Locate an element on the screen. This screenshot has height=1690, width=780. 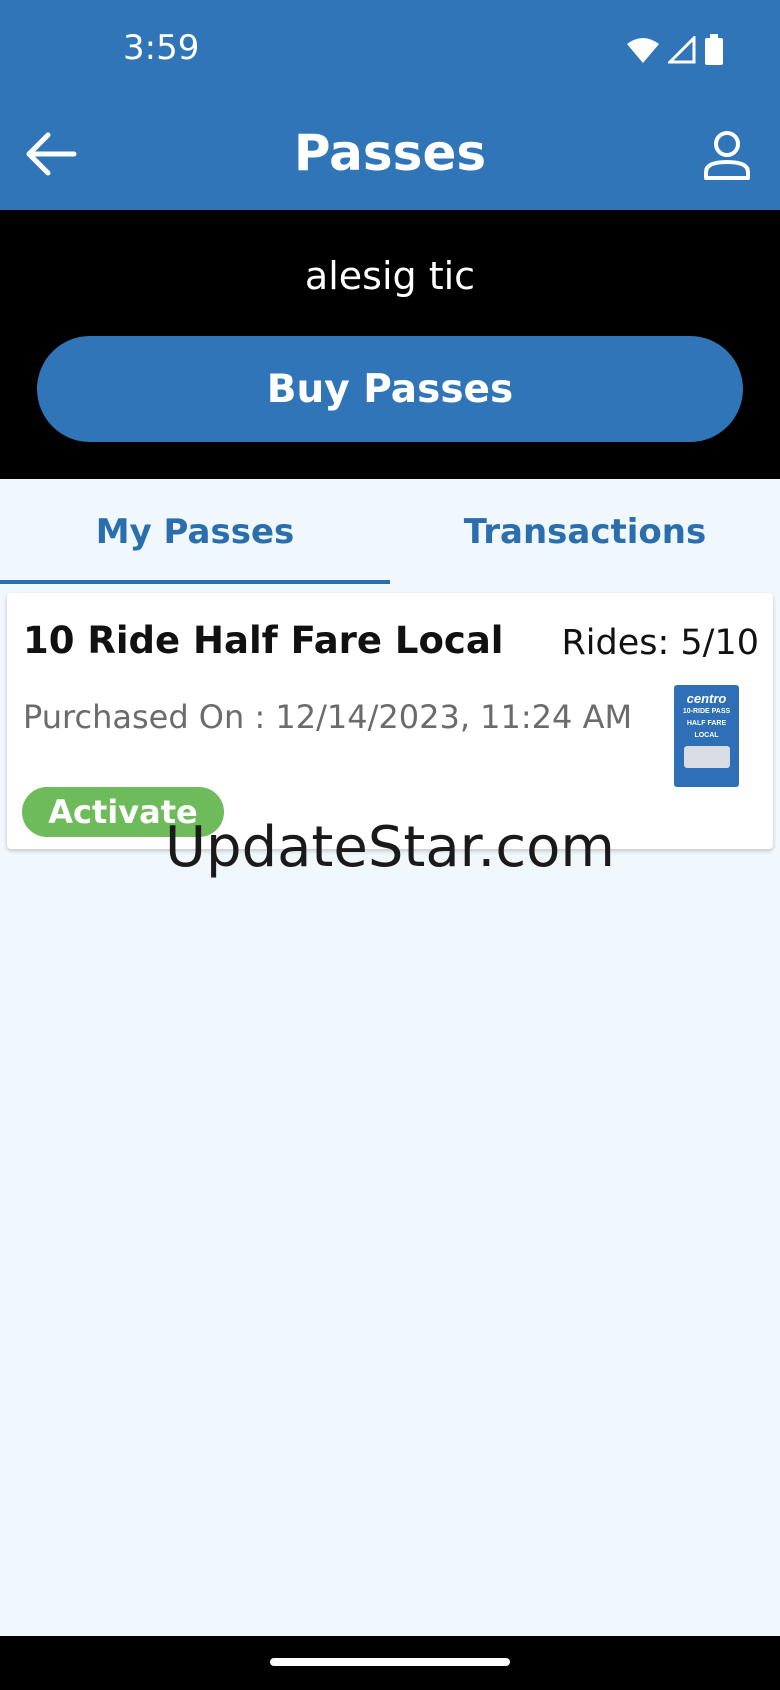
bus-icon is located at coordinates (706, 757).